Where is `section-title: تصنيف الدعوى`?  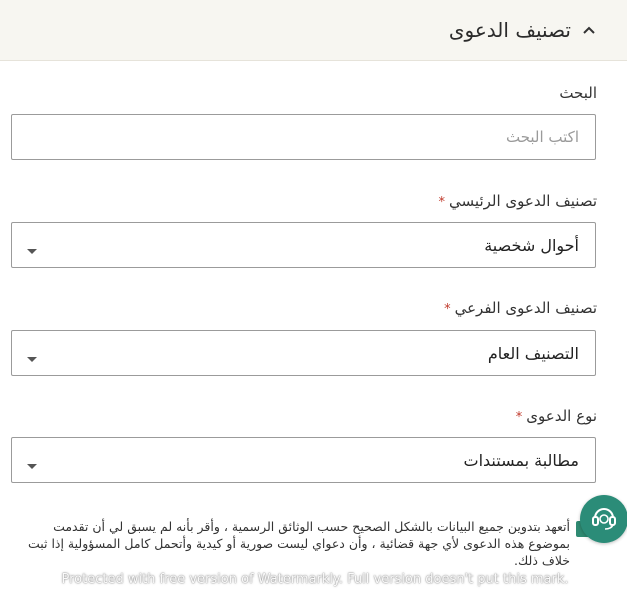 section-title: تصنيف الدعوى is located at coordinates (509, 30).